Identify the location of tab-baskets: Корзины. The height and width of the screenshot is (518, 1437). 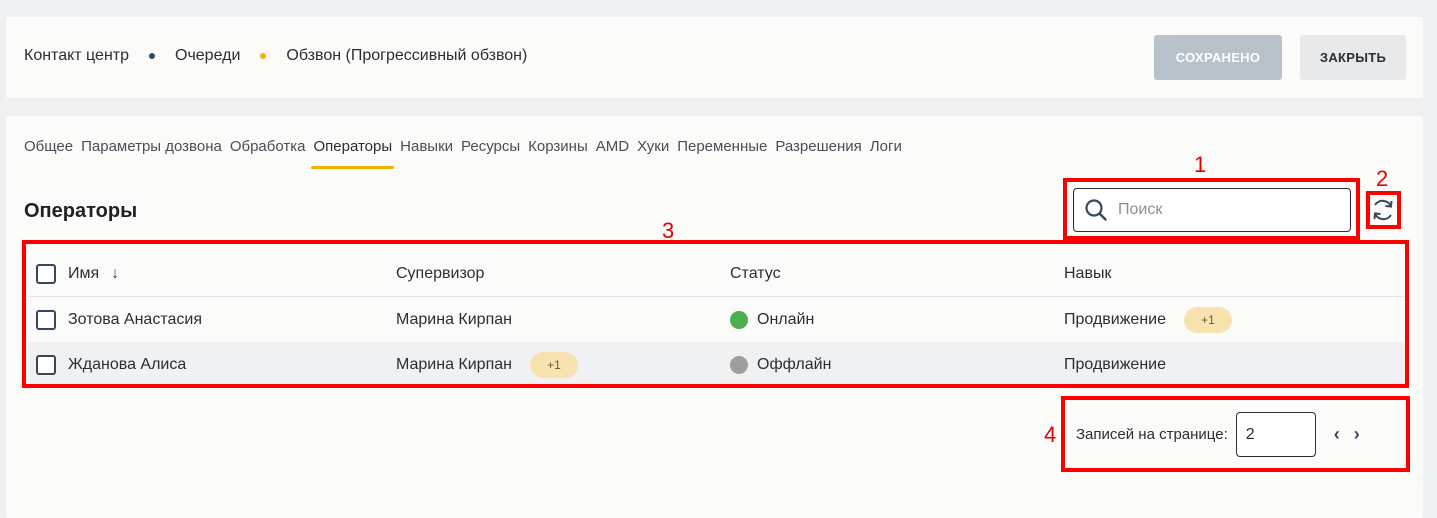
(558, 153).